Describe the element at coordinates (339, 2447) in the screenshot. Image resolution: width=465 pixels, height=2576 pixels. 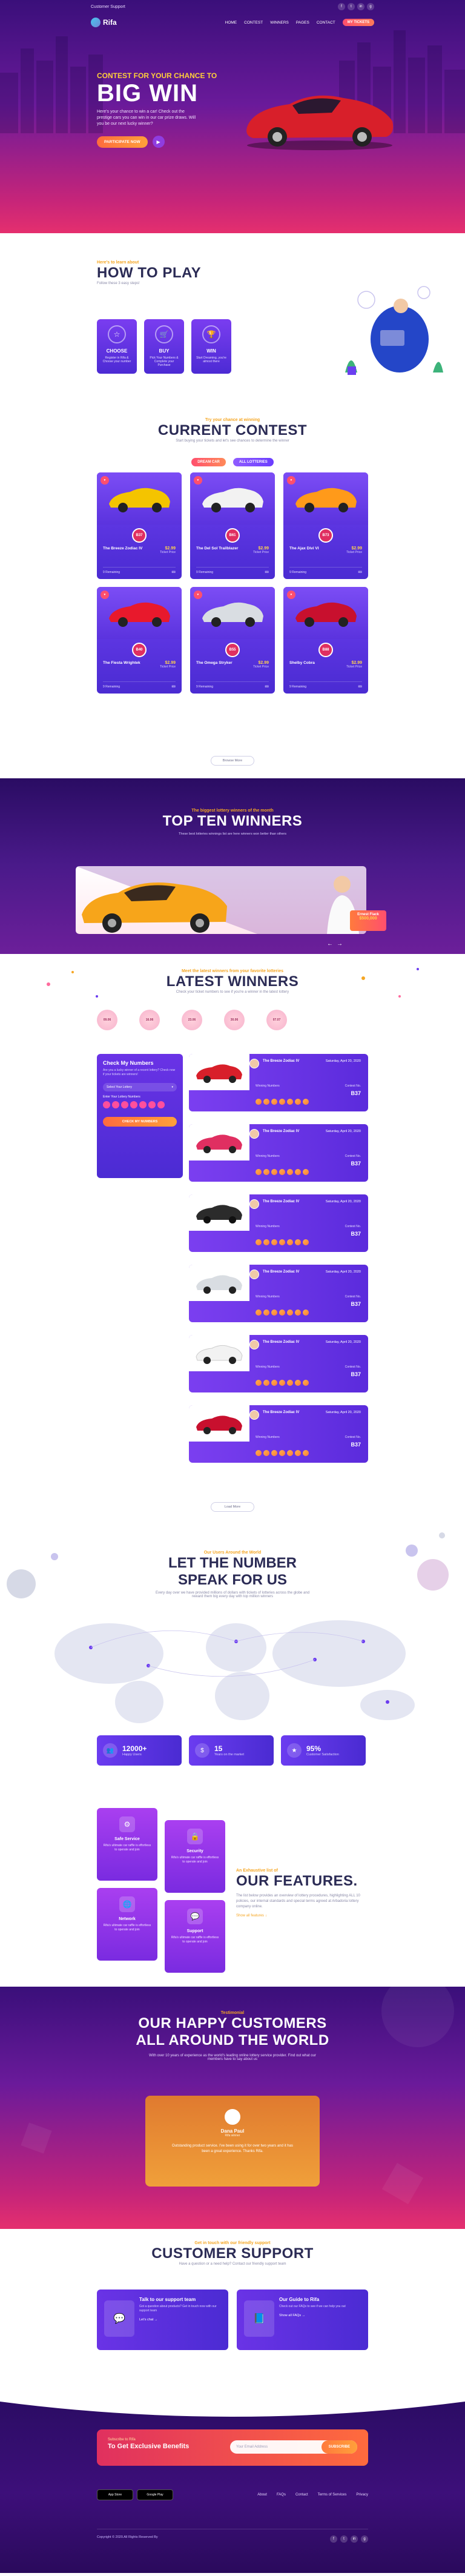
I see `subscribe-button: SUBSCRIBE` at that location.